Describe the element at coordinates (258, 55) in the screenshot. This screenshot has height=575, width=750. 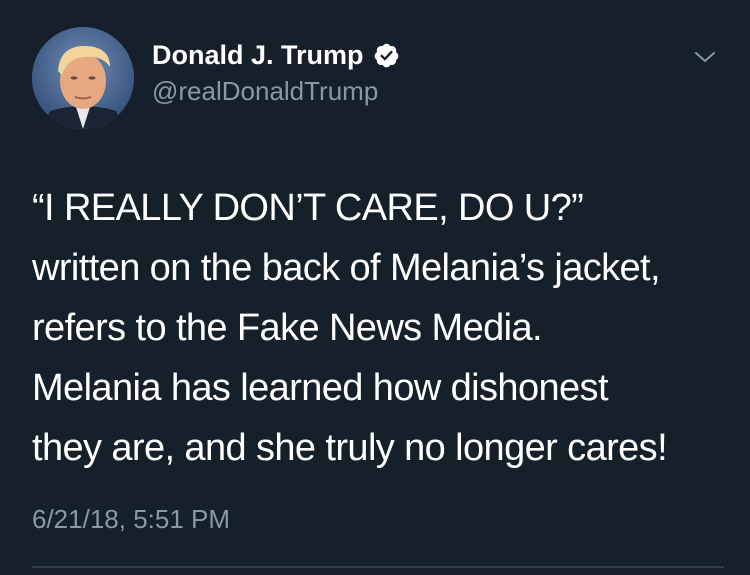
I see `author-display-name: Donald J. Trump` at that location.